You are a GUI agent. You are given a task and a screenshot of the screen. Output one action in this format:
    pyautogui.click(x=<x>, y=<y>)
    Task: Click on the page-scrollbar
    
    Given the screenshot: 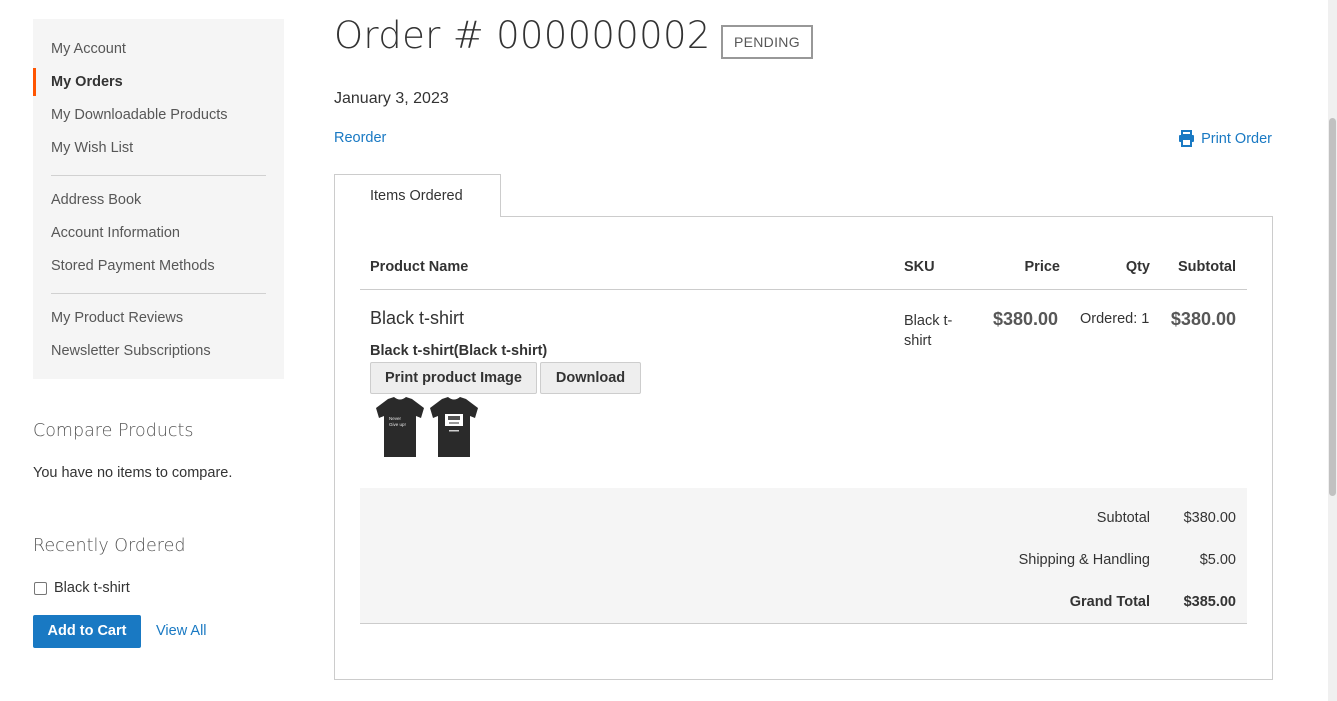 What is the action you would take?
    pyautogui.click(x=1332, y=350)
    